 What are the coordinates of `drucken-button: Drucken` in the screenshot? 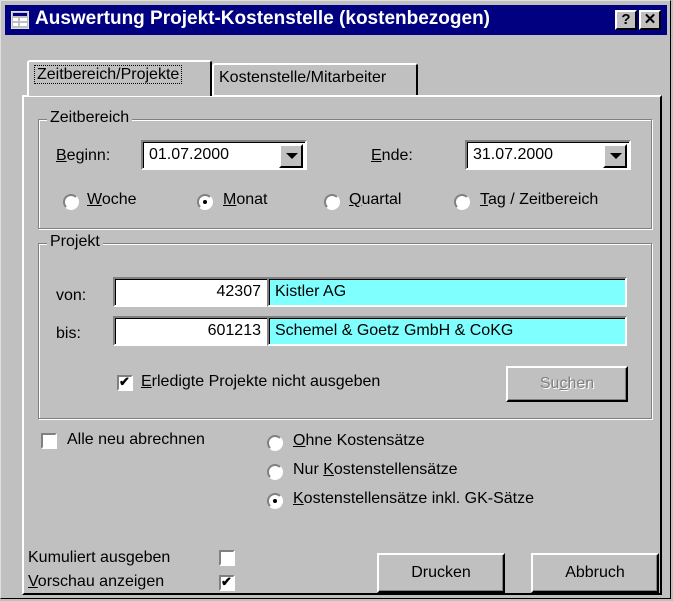 It's located at (441, 573).